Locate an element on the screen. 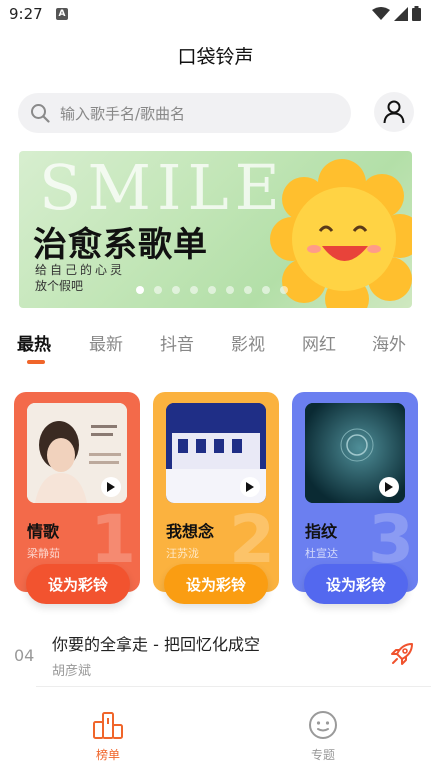 Image resolution: width=431 pixels, height=766 pixels. smiley-flower-image is located at coordinates (341, 233).